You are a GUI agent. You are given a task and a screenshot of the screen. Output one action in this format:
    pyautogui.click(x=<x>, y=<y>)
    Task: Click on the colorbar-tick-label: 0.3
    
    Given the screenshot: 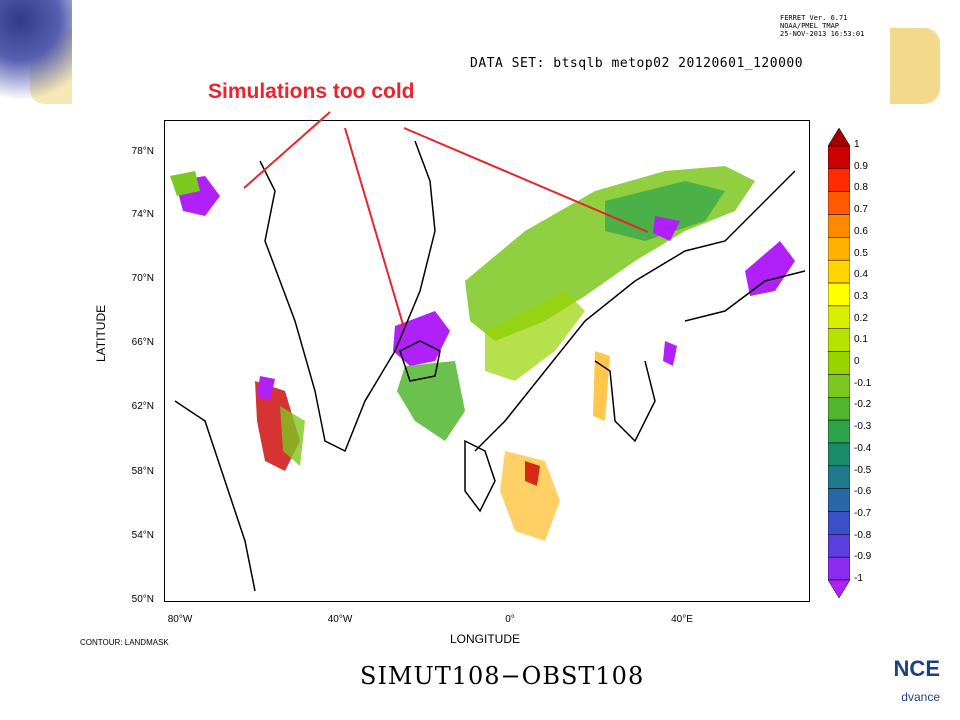 What is the action you would take?
    pyautogui.click(x=861, y=296)
    